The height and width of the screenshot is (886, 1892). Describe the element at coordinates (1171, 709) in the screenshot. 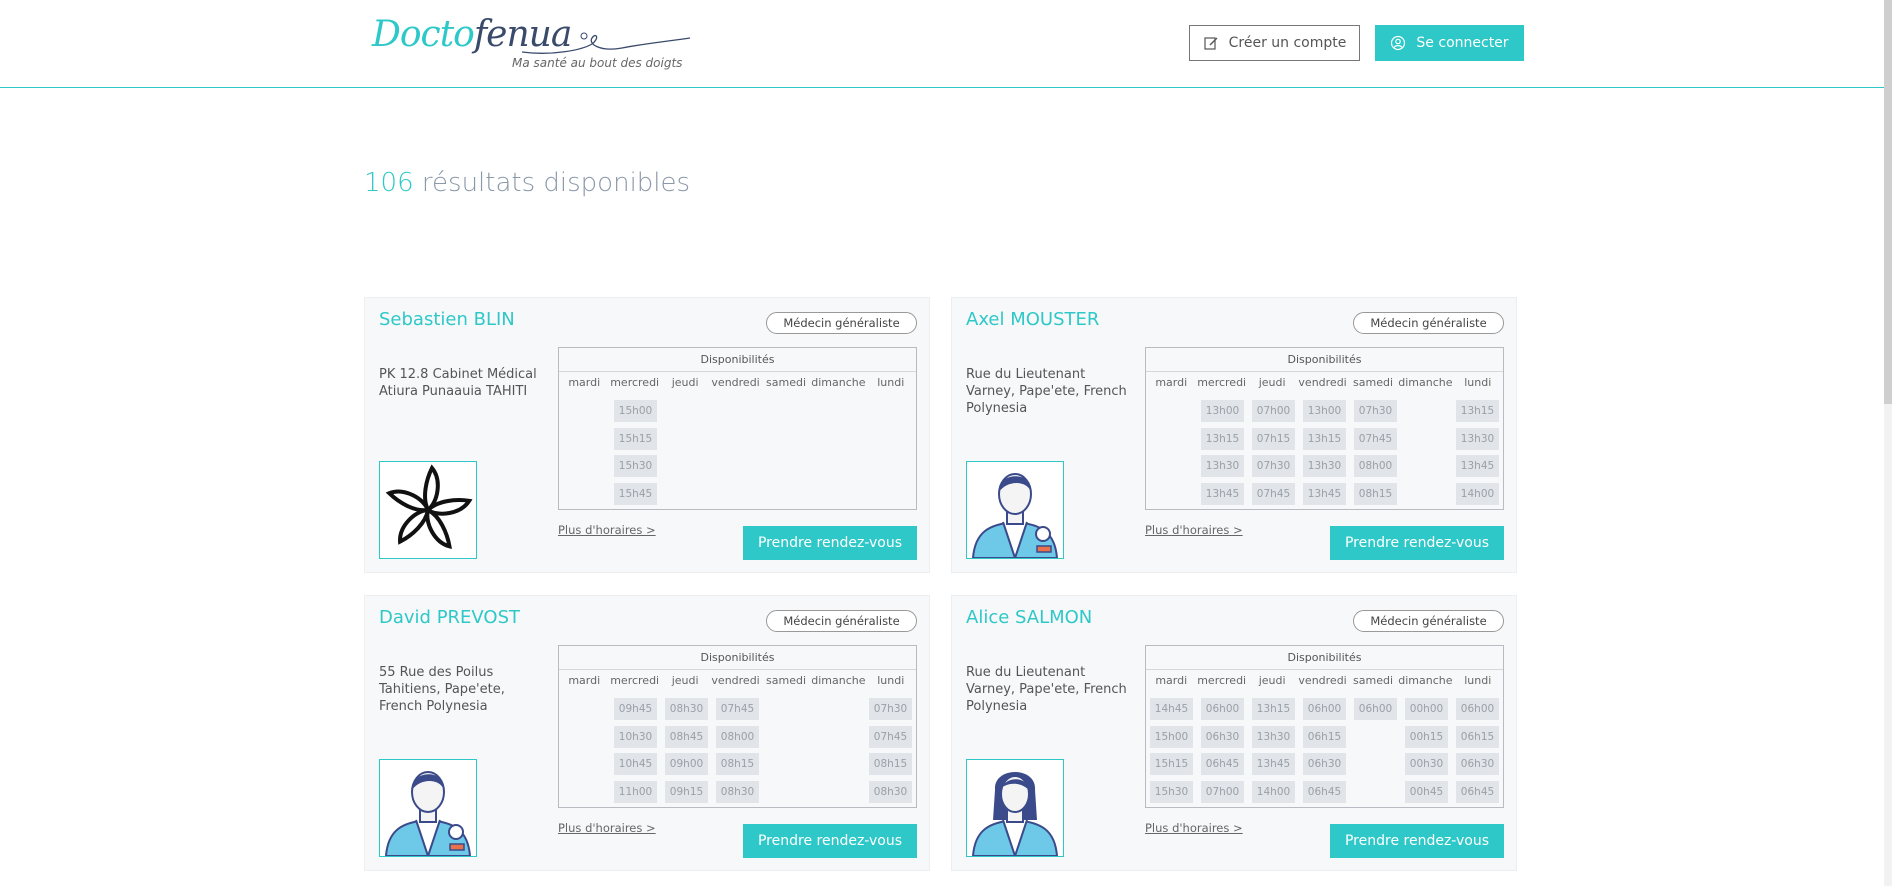

I see `time-slot: 14h45` at that location.